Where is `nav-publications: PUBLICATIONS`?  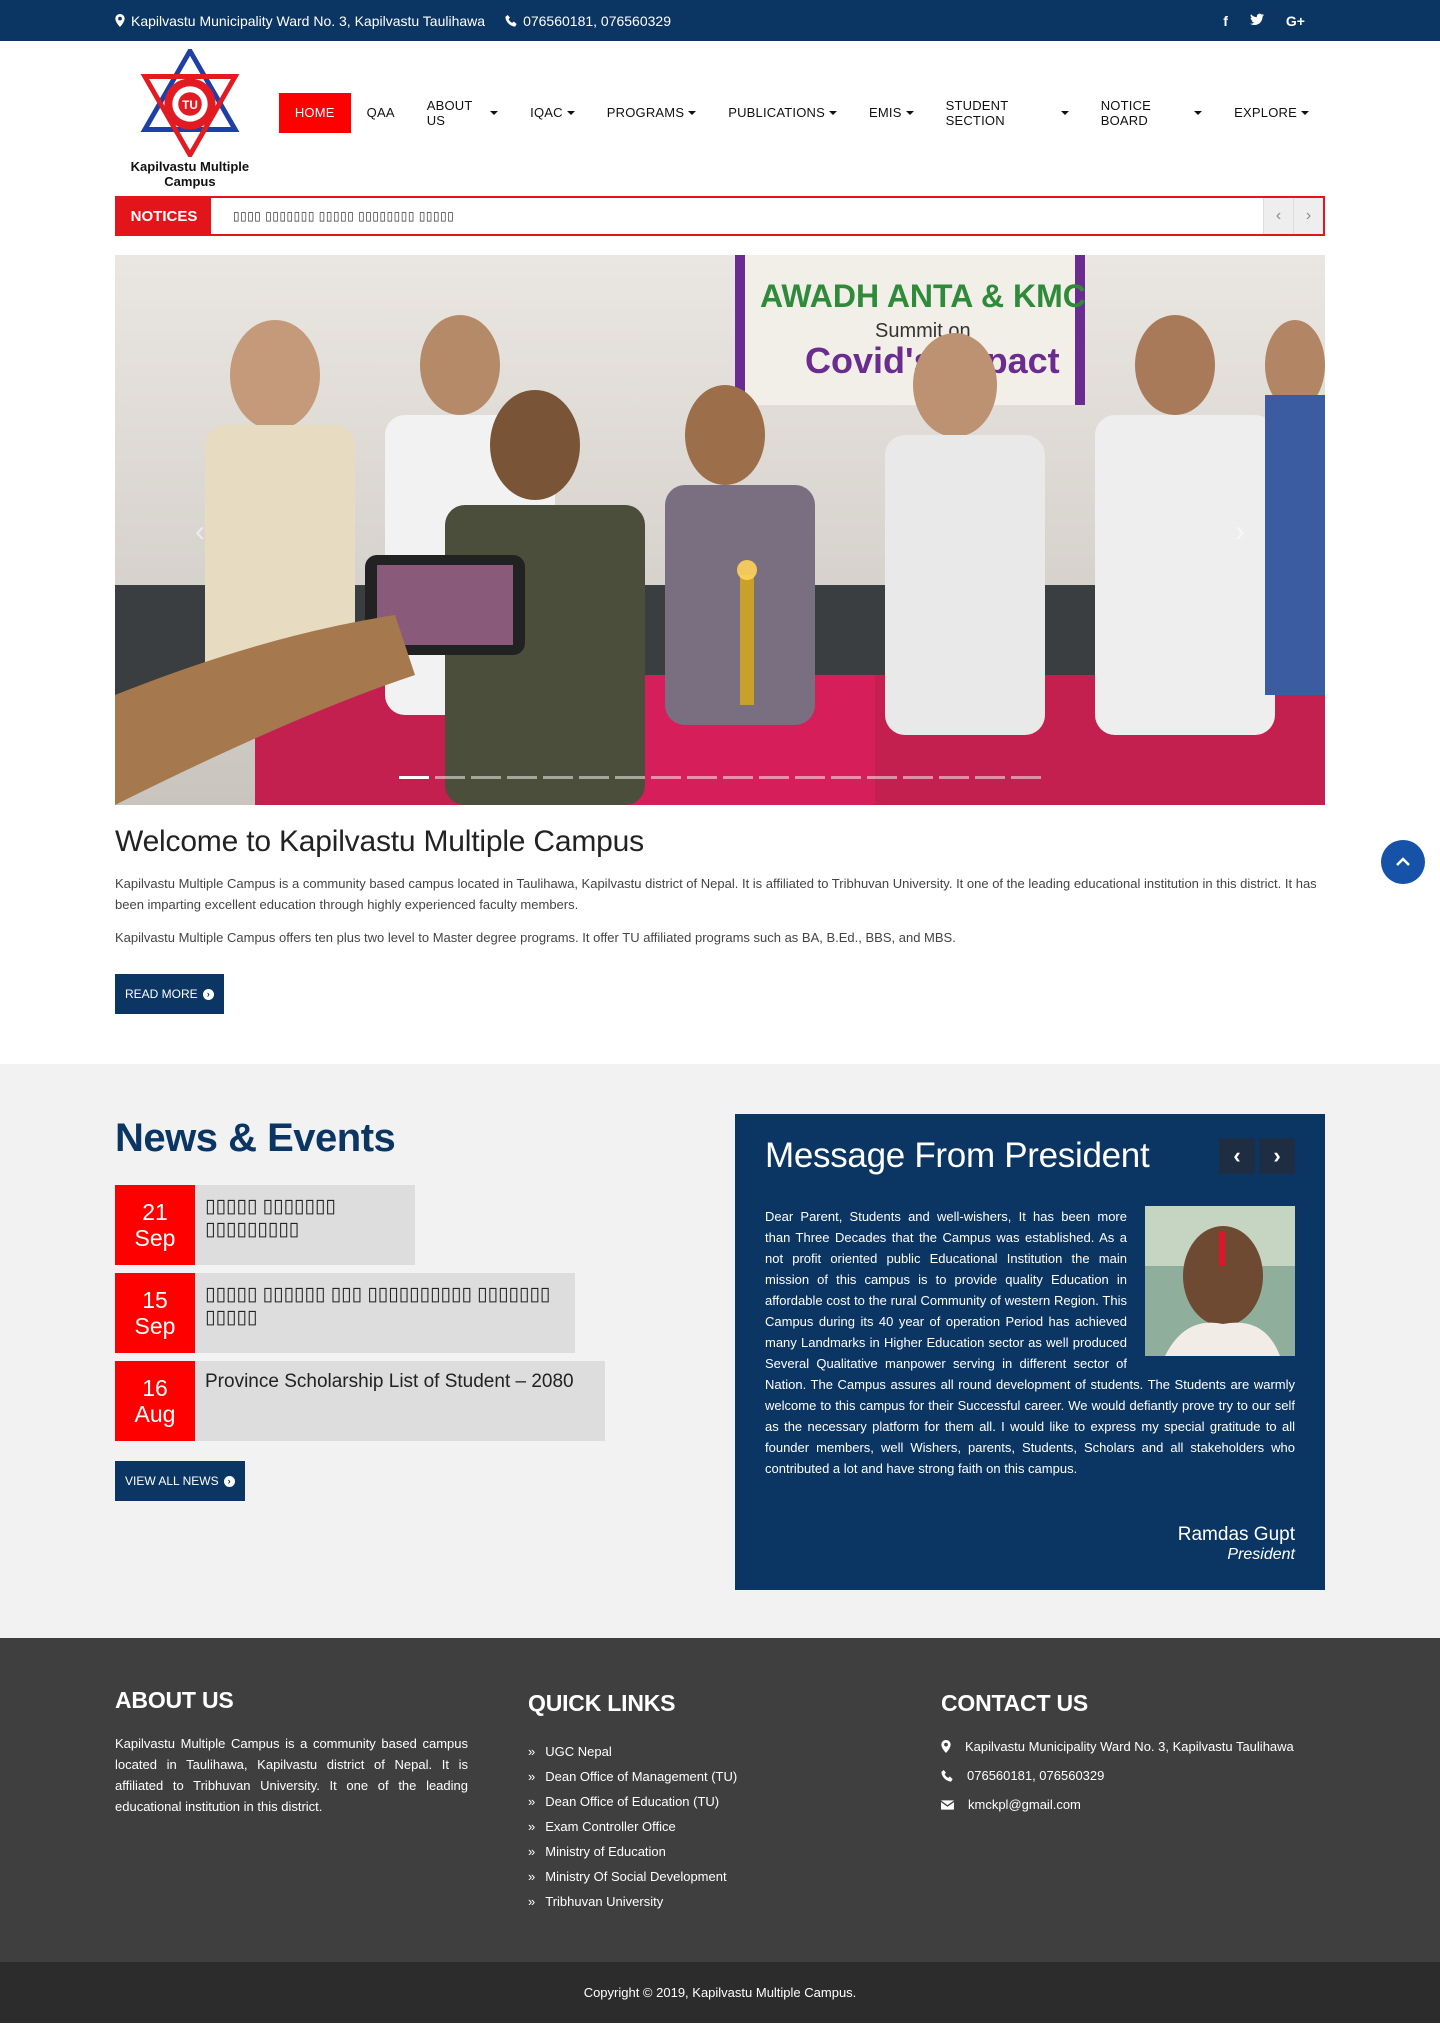
nav-publications: PUBLICATIONS is located at coordinates (782, 113).